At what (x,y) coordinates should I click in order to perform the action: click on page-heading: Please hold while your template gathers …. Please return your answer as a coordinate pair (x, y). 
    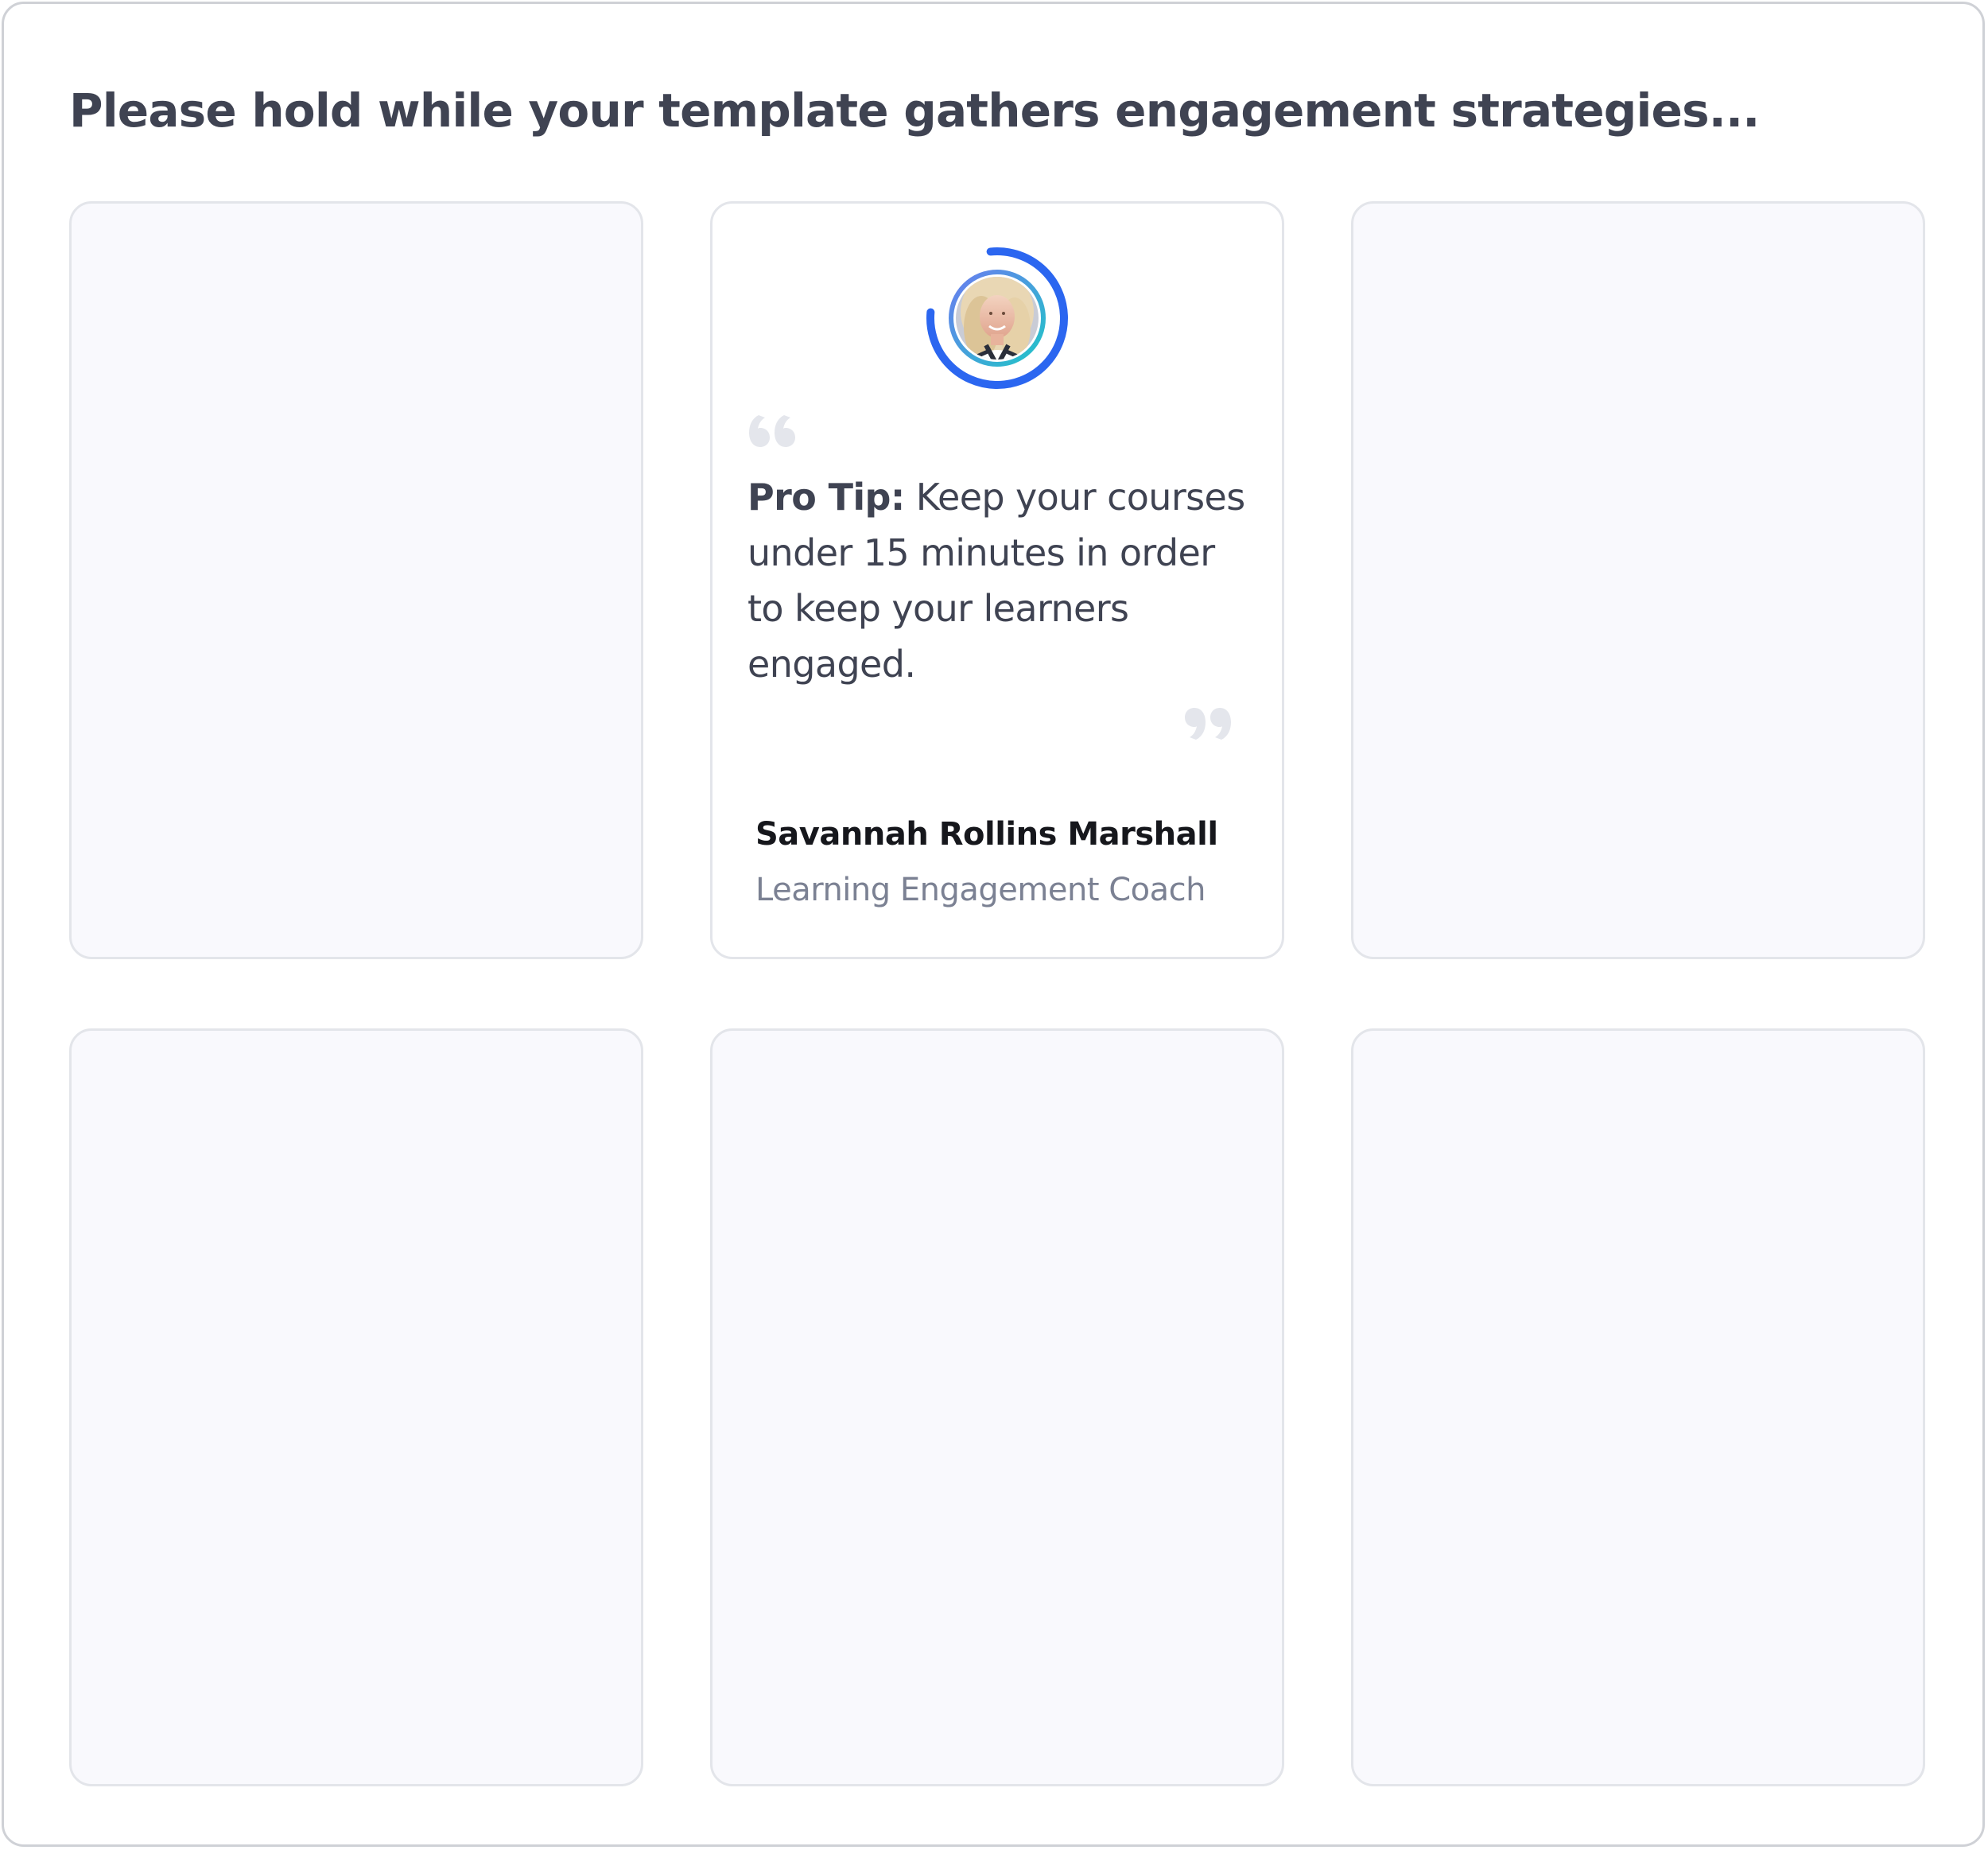
    Looking at the image, I should click on (914, 111).